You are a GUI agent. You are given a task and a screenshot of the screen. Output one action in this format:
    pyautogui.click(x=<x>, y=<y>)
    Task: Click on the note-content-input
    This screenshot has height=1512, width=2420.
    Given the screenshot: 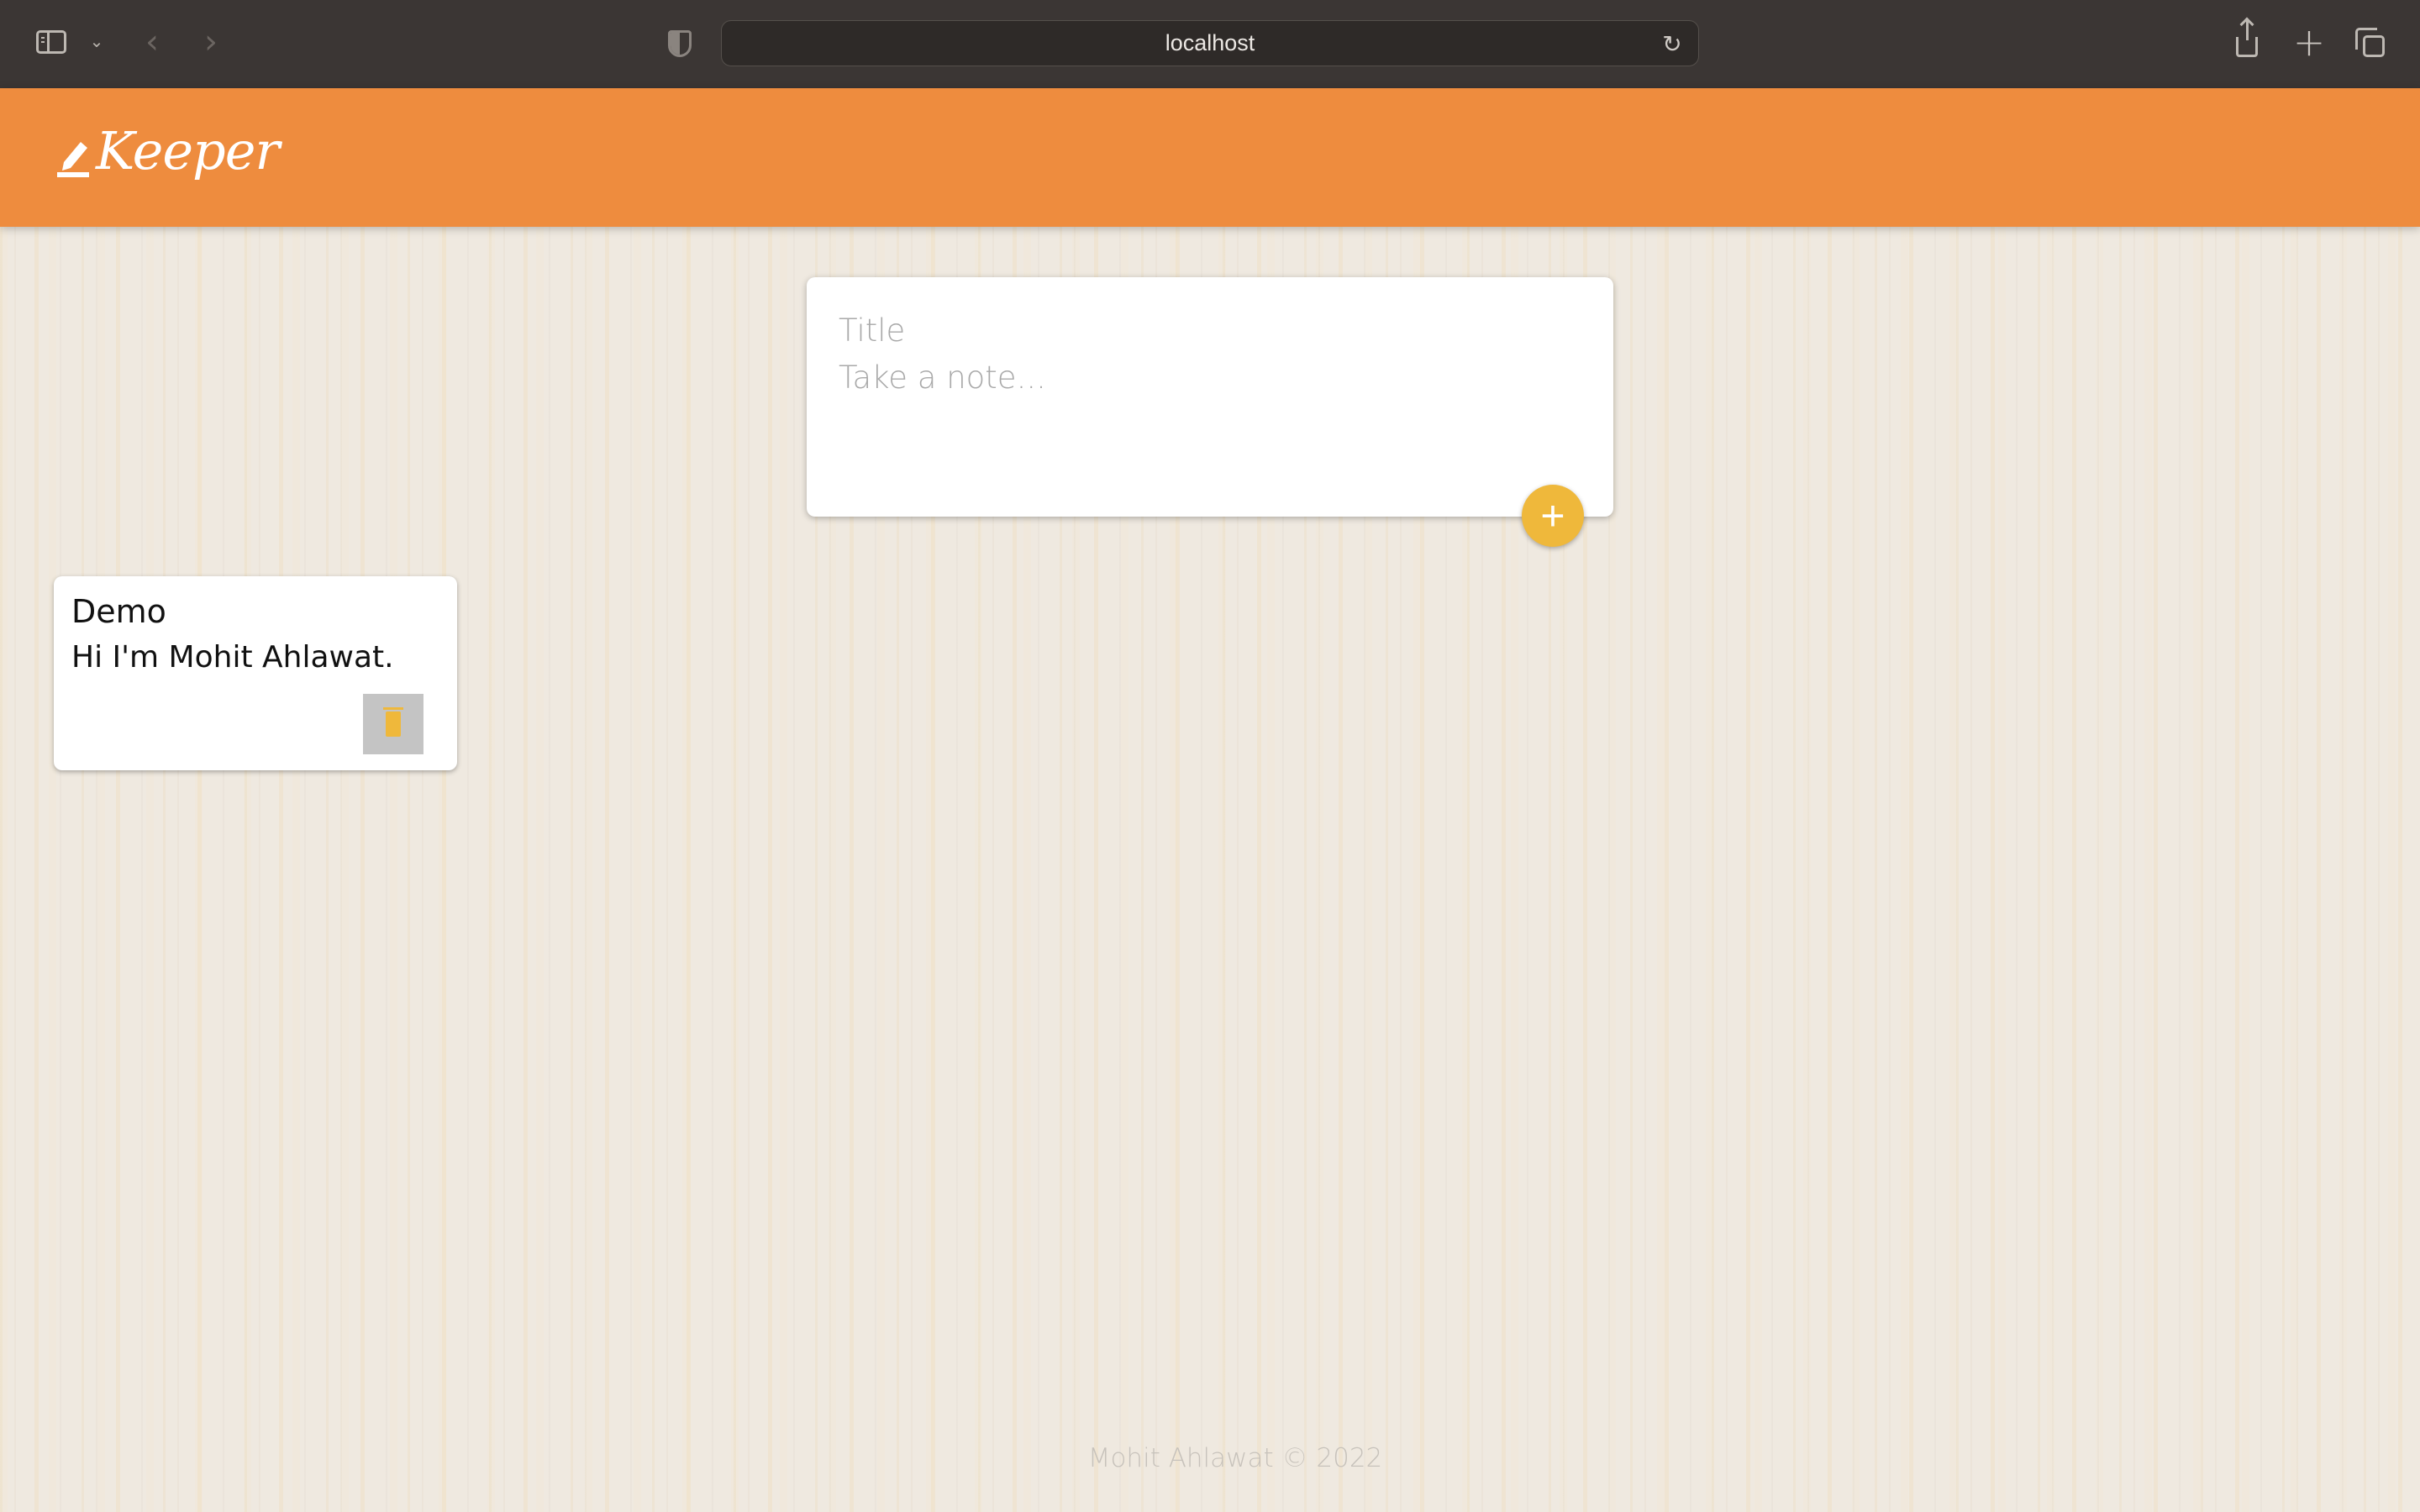 What is the action you would take?
    pyautogui.click(x=1208, y=423)
    